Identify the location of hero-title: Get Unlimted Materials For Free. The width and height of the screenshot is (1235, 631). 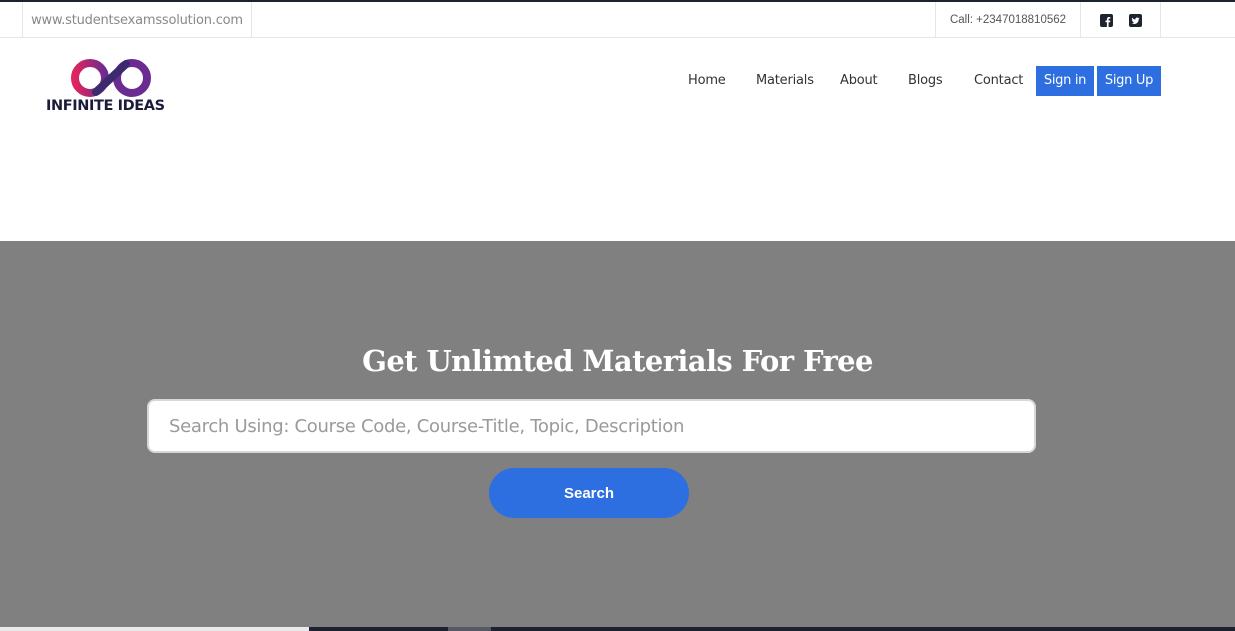
(617, 361).